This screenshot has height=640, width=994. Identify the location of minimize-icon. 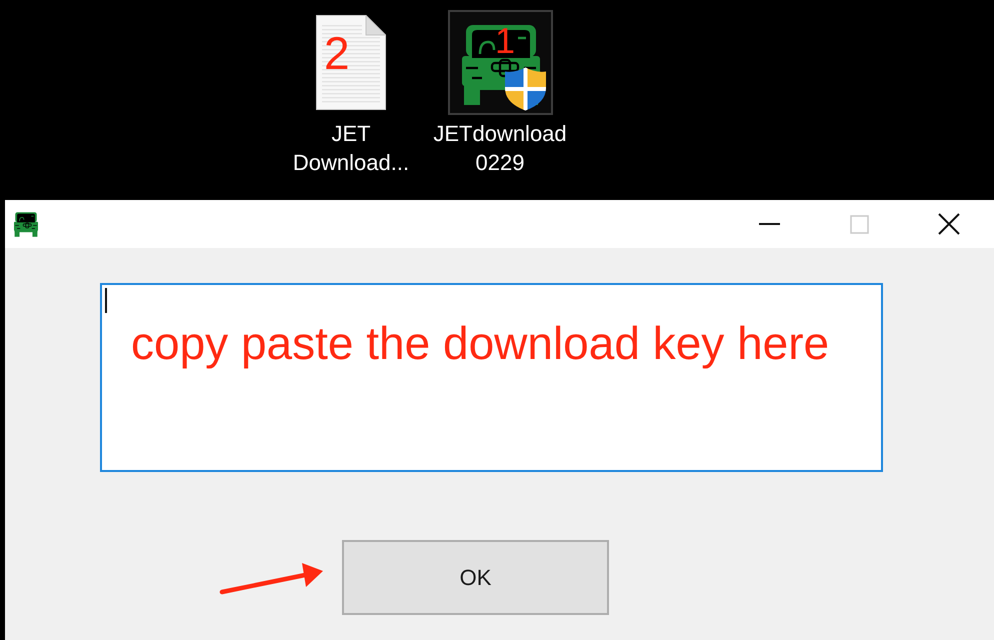
(769, 224).